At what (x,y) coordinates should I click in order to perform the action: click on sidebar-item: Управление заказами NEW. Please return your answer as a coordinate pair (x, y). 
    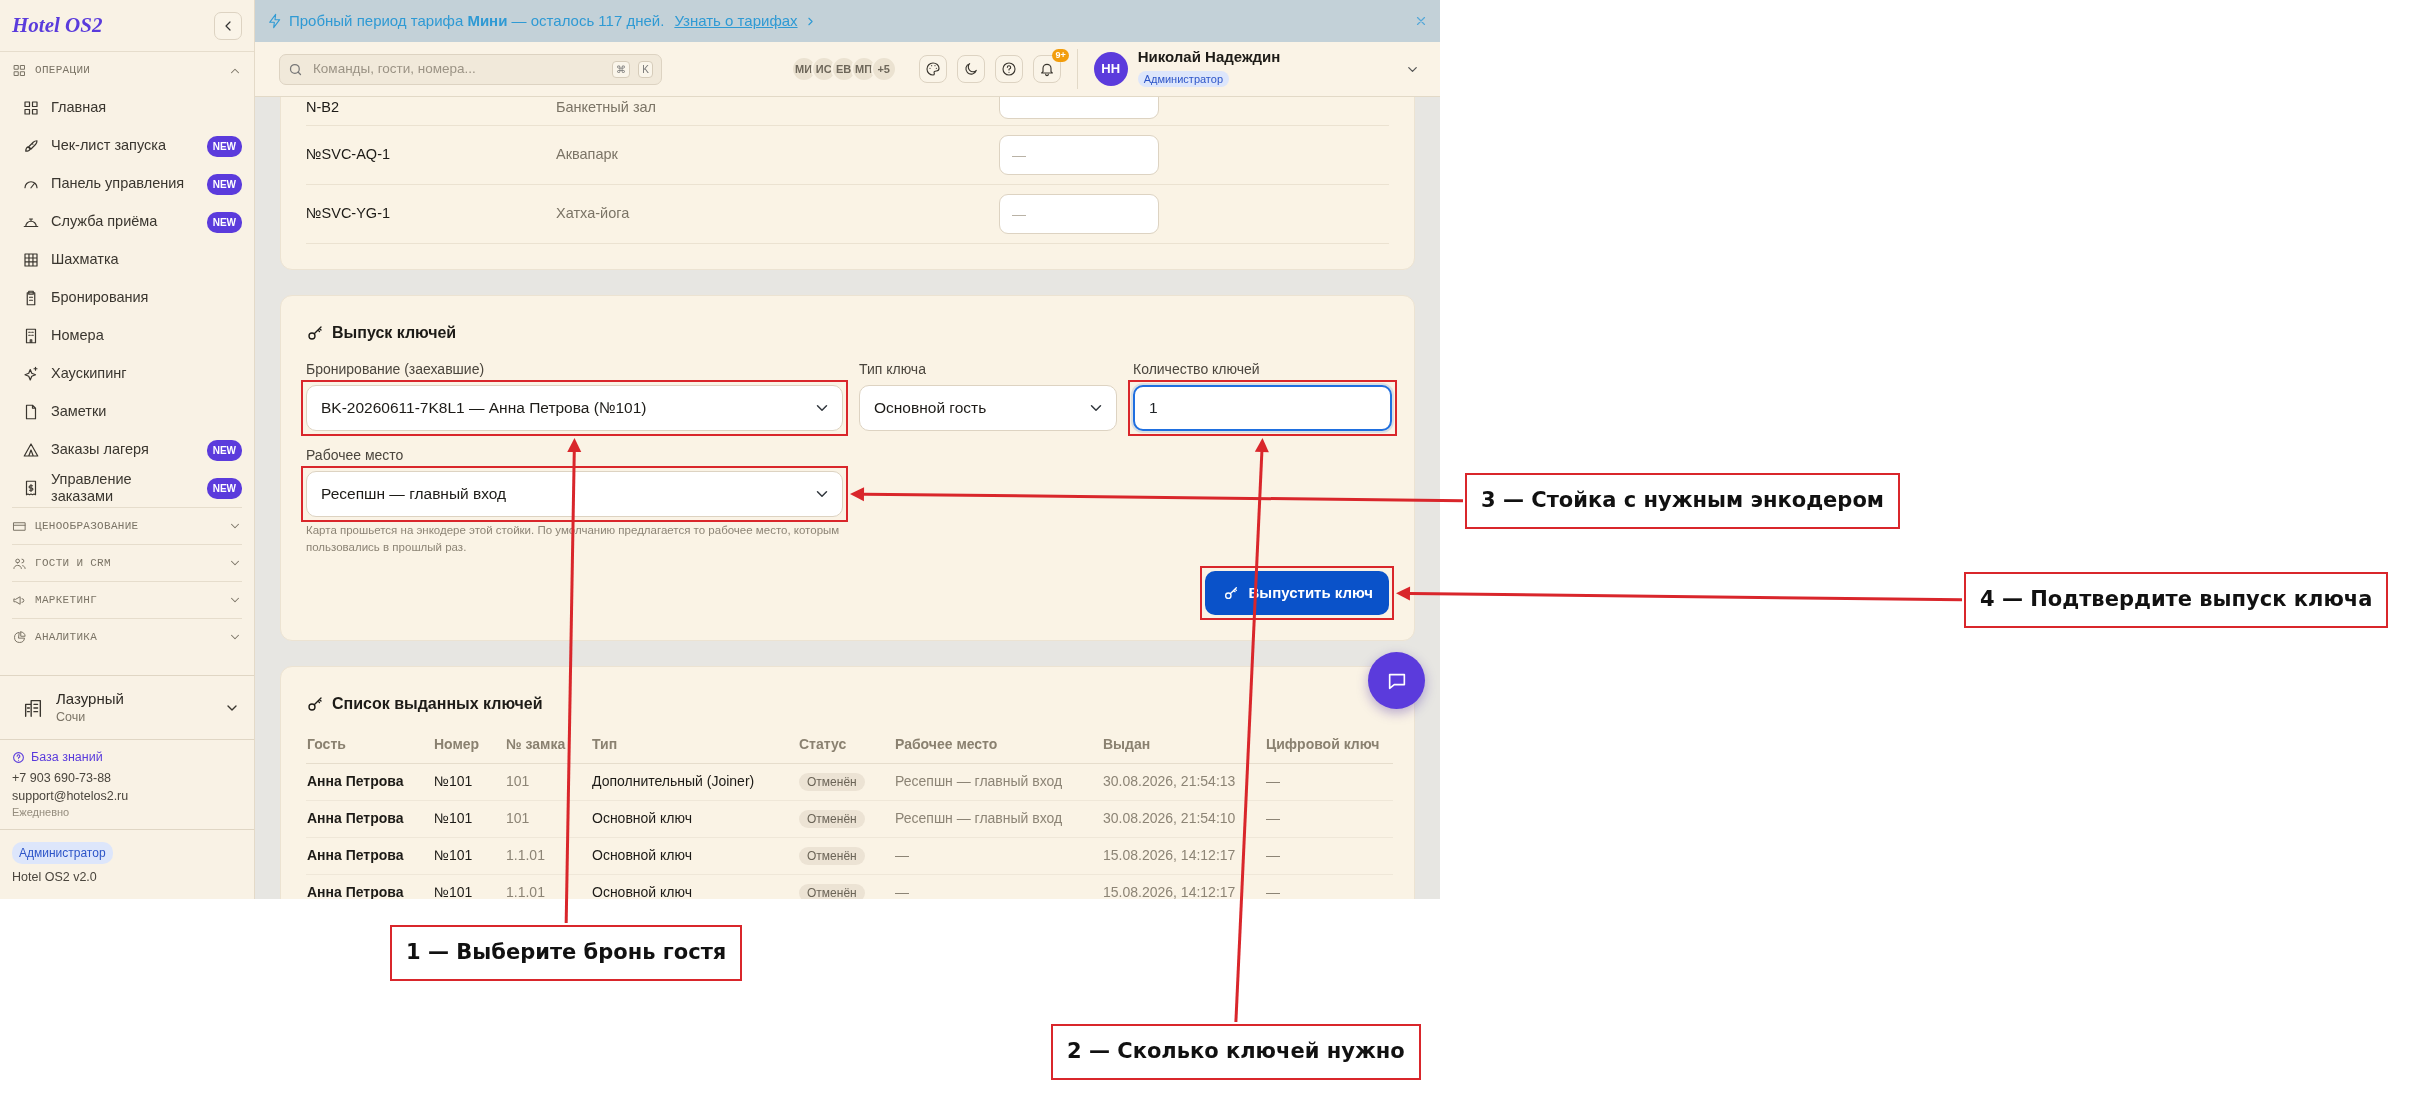
    Looking at the image, I should click on (127, 488).